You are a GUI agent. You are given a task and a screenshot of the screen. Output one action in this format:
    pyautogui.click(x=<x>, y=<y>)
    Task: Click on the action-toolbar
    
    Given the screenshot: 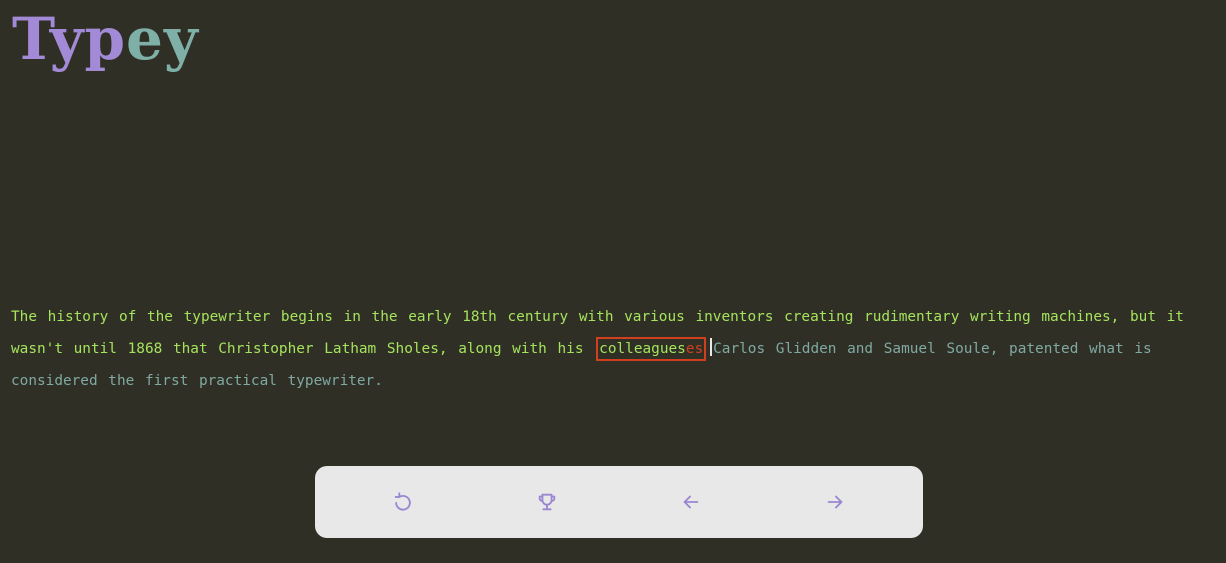 What is the action you would take?
    pyautogui.click(x=619, y=502)
    